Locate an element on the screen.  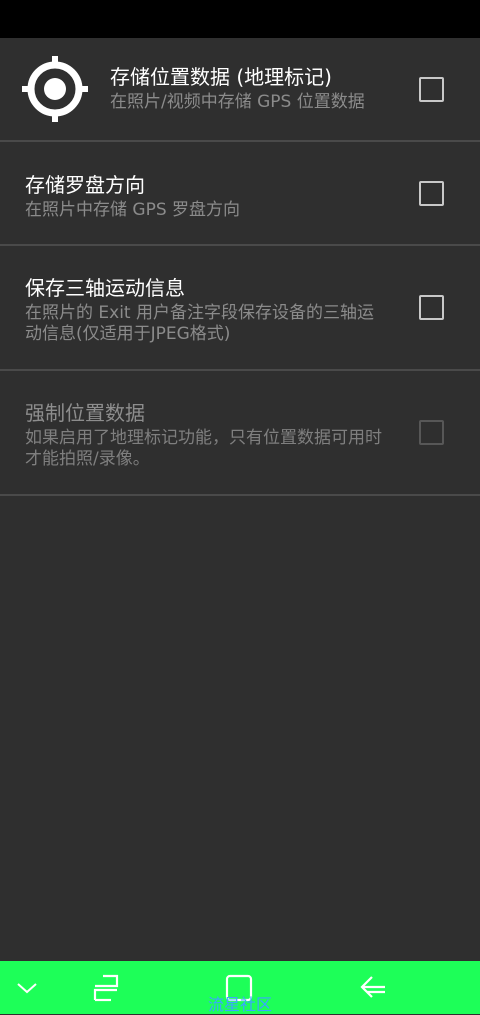
chevron-down-icon is located at coordinates (27, 988).